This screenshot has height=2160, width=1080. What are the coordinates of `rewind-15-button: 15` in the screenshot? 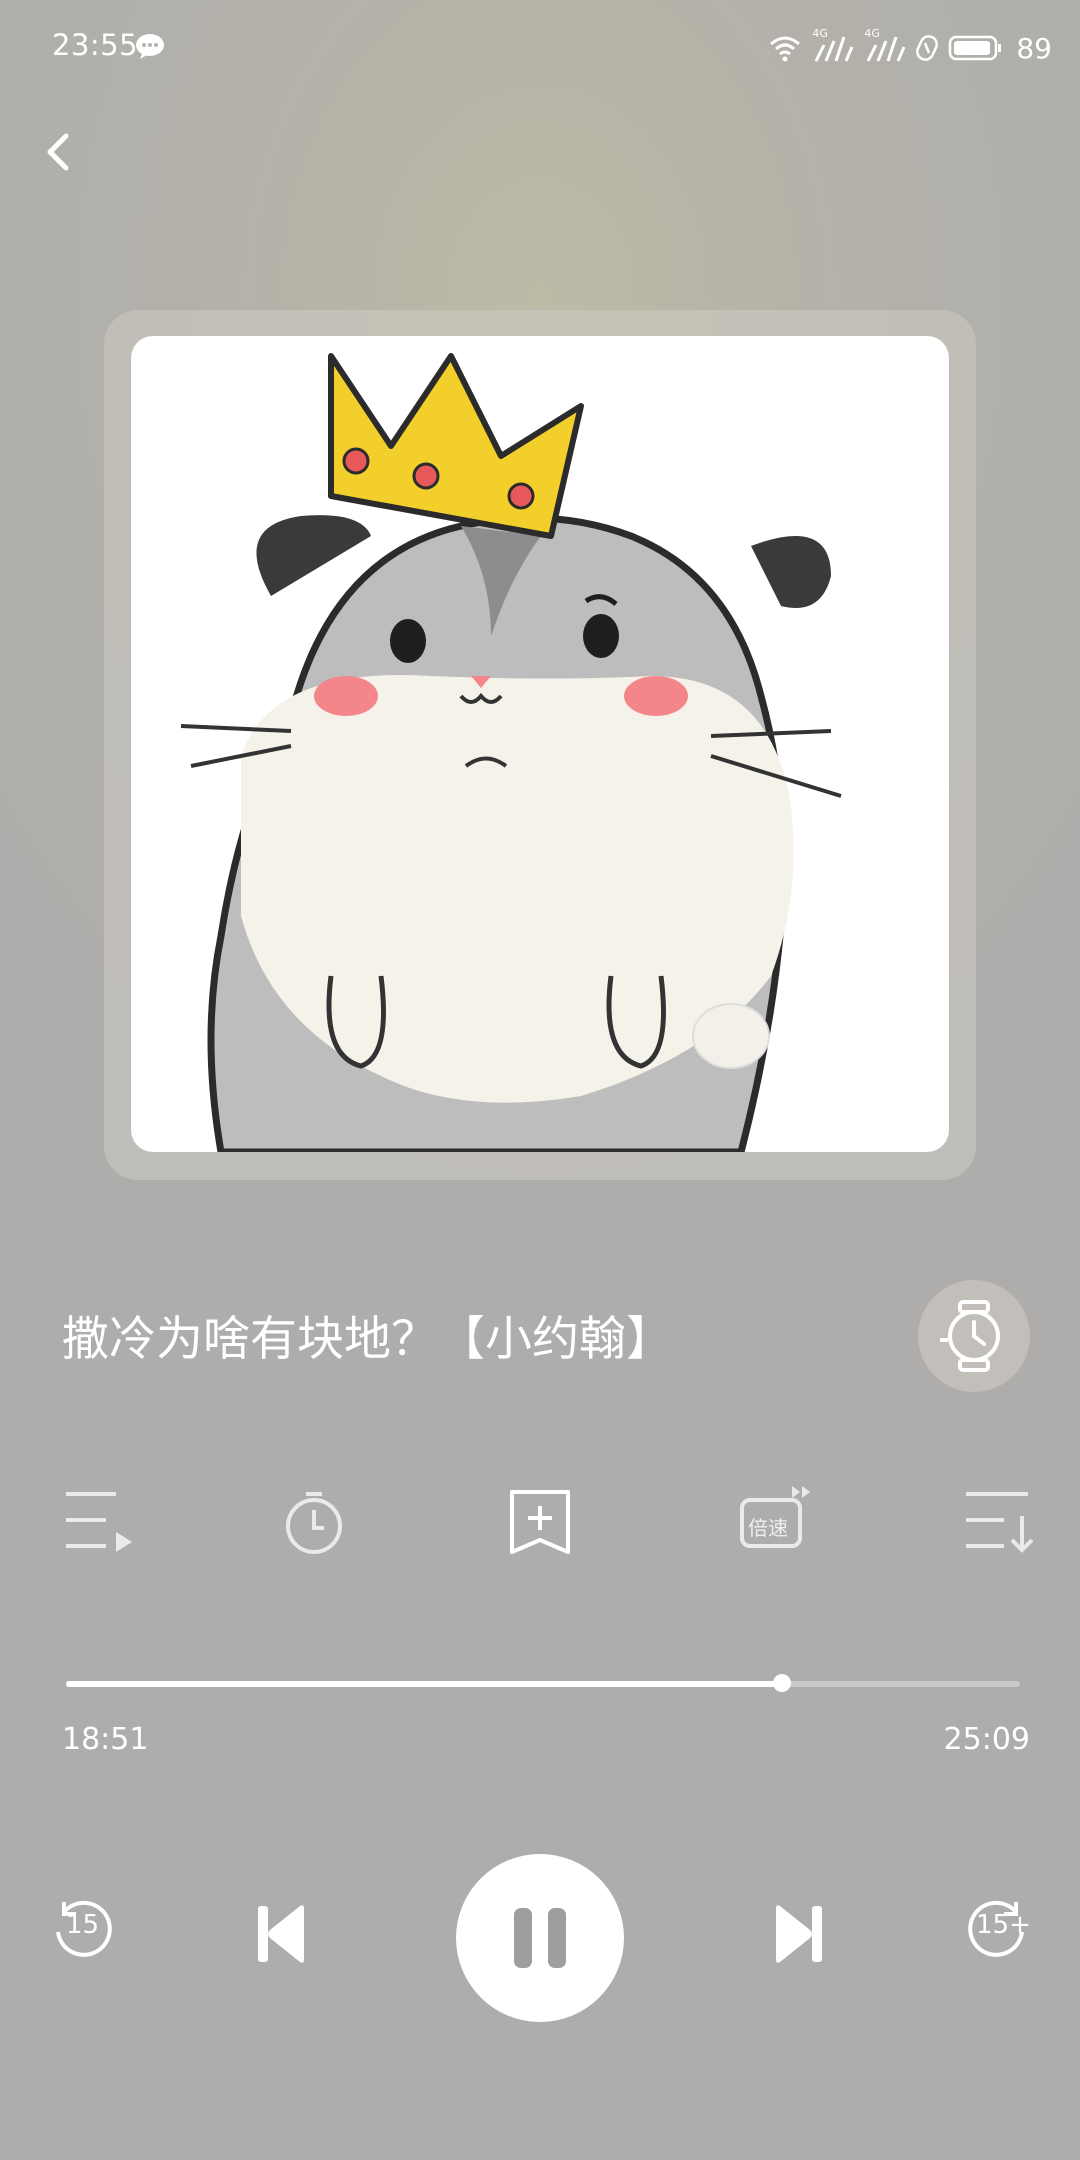 It's located at (82, 1928).